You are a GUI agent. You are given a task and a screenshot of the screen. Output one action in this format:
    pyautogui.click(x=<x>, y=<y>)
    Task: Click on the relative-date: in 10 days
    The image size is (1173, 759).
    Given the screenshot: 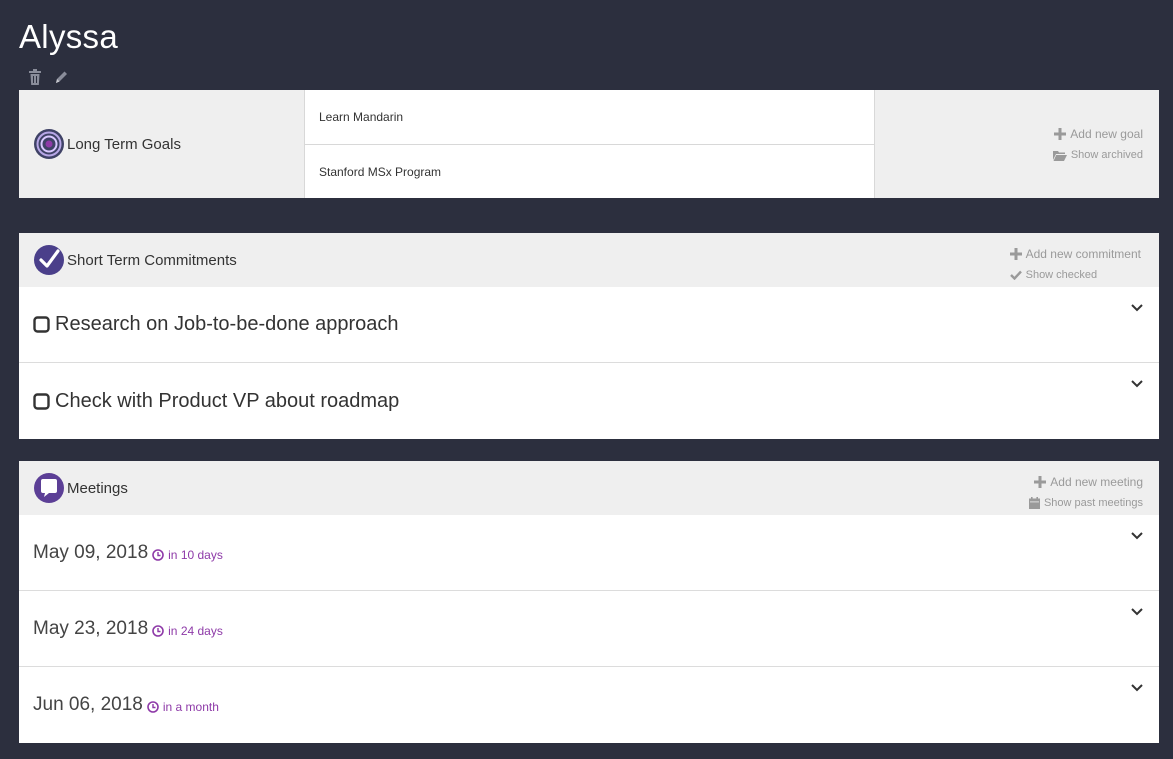 What is the action you would take?
    pyautogui.click(x=187, y=555)
    